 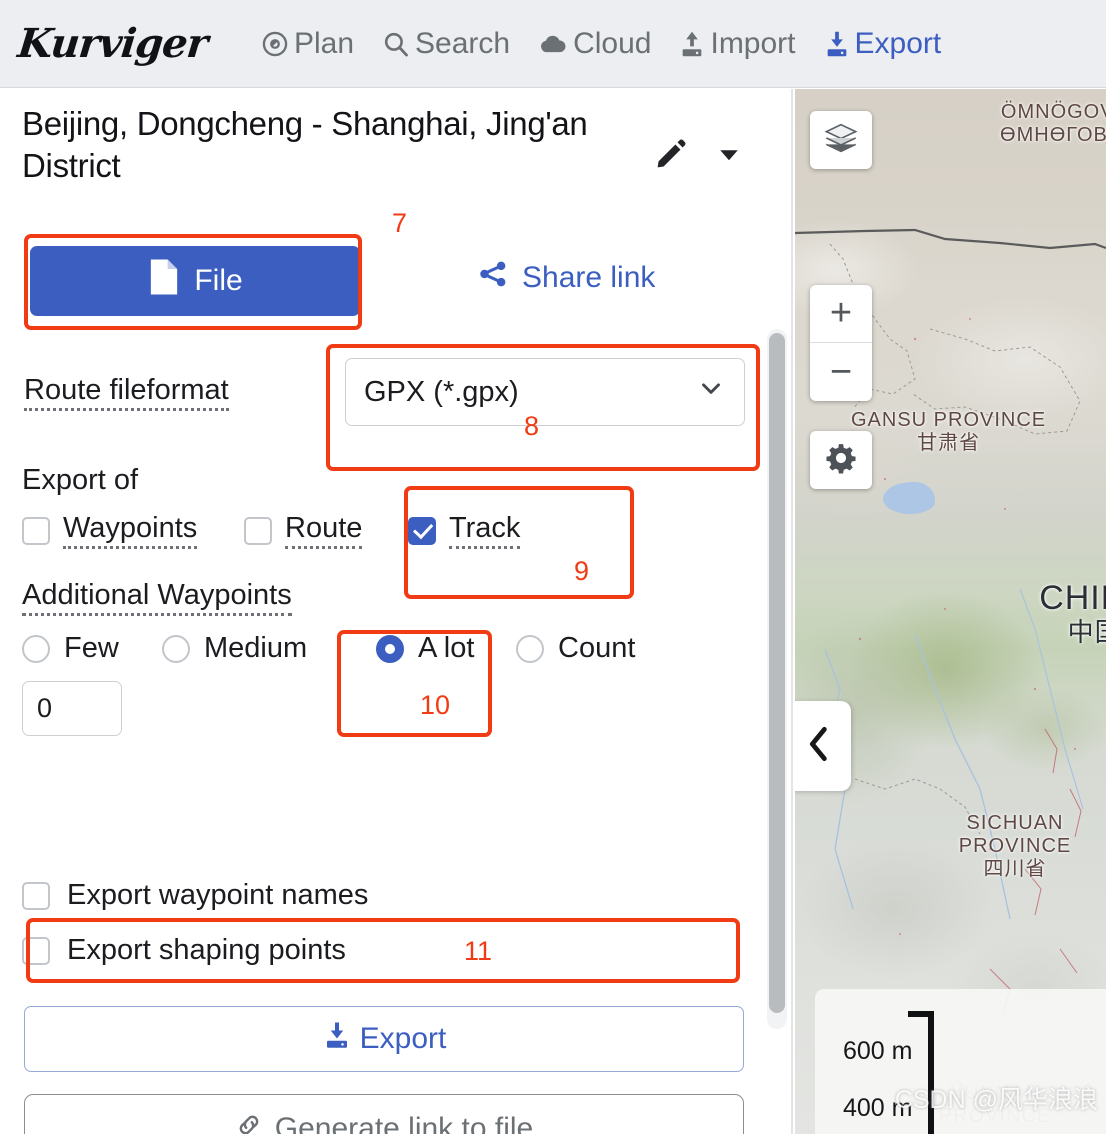 I want to click on map-zoom-controls: + −, so click(x=841, y=343).